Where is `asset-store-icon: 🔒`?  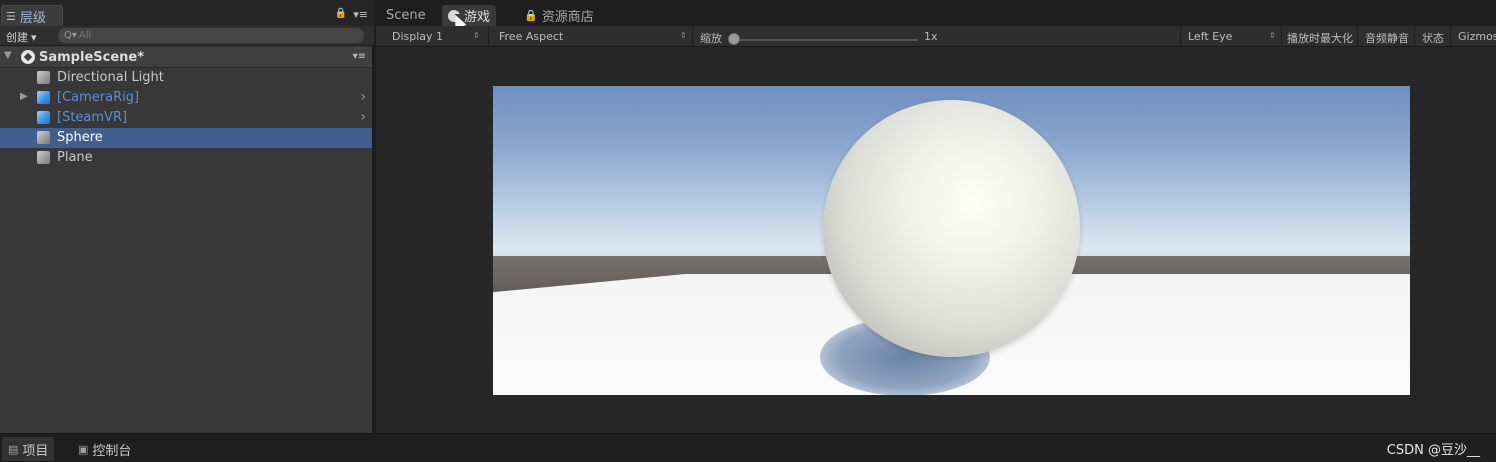 asset-store-icon: 🔒 is located at coordinates (531, 15).